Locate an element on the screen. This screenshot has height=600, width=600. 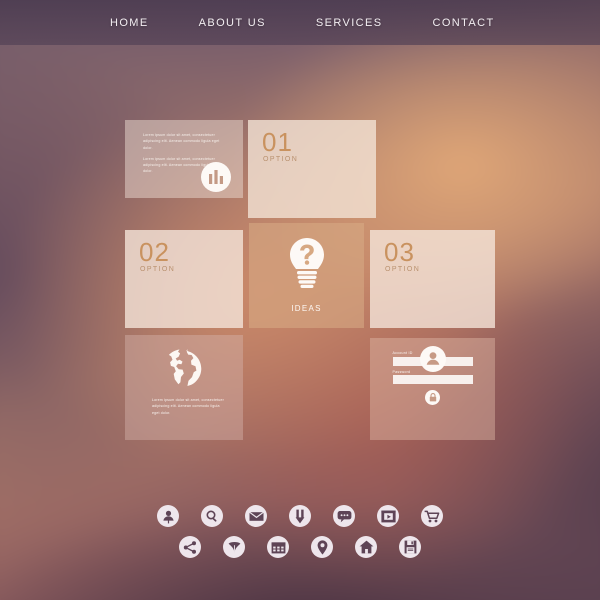
top-navigation-bar: HOME ABOUT US SERVICES CONTACT is located at coordinates (300, 22).